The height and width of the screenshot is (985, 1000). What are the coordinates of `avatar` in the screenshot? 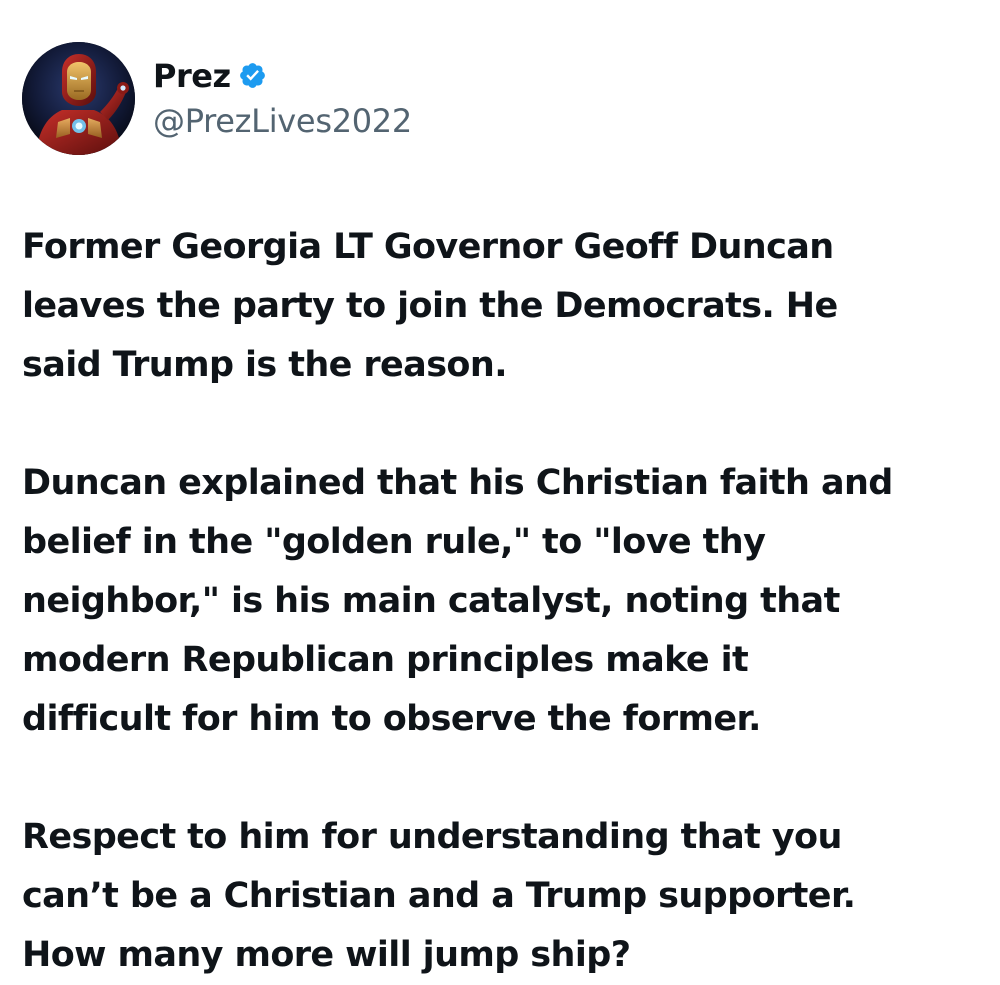 It's located at (78, 98).